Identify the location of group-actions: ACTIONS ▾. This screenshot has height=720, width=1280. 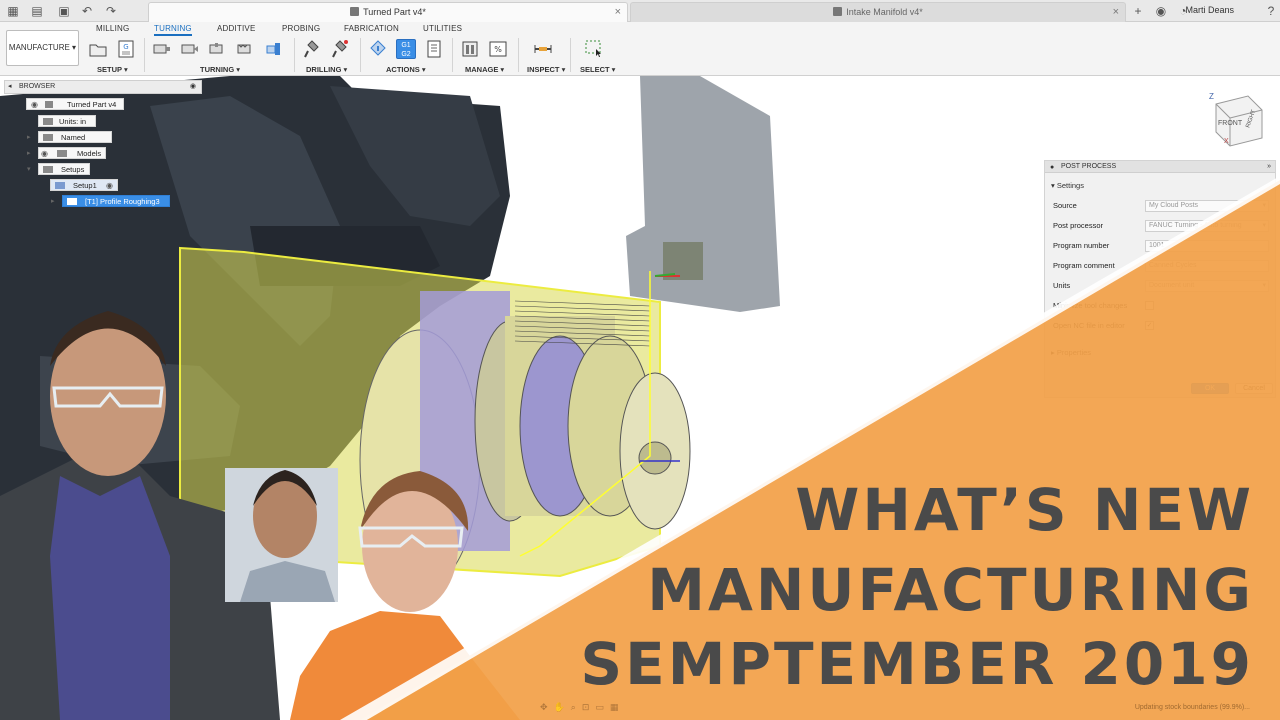
(406, 69).